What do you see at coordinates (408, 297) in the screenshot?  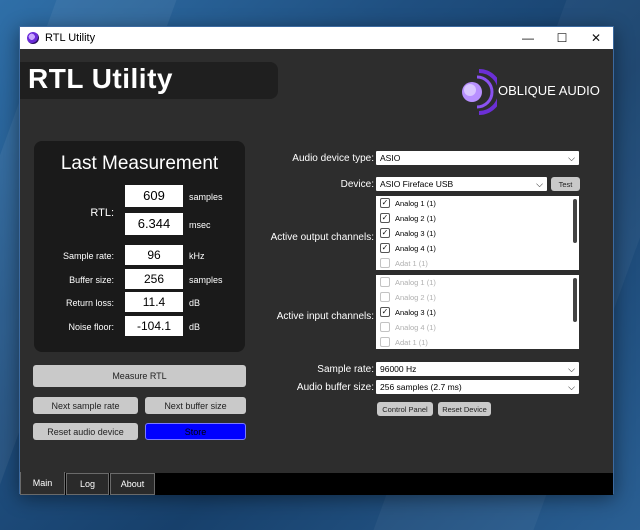 I see `input-channel-item: Analog 2 (1)` at bounding box center [408, 297].